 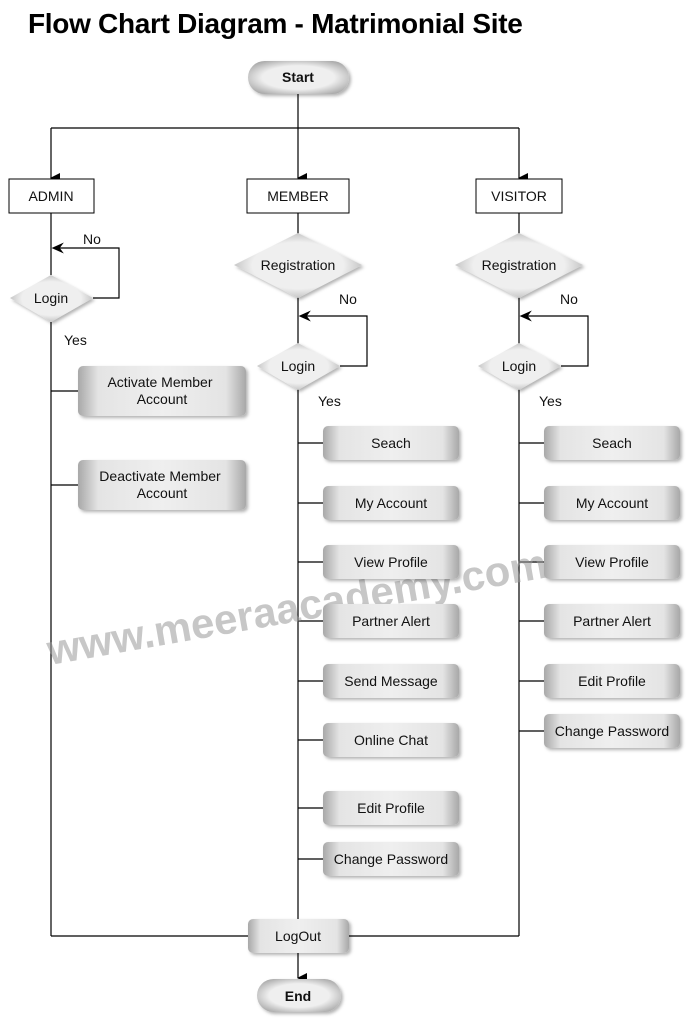 I want to click on visitor-action-label: Seach, so click(x=612, y=443).